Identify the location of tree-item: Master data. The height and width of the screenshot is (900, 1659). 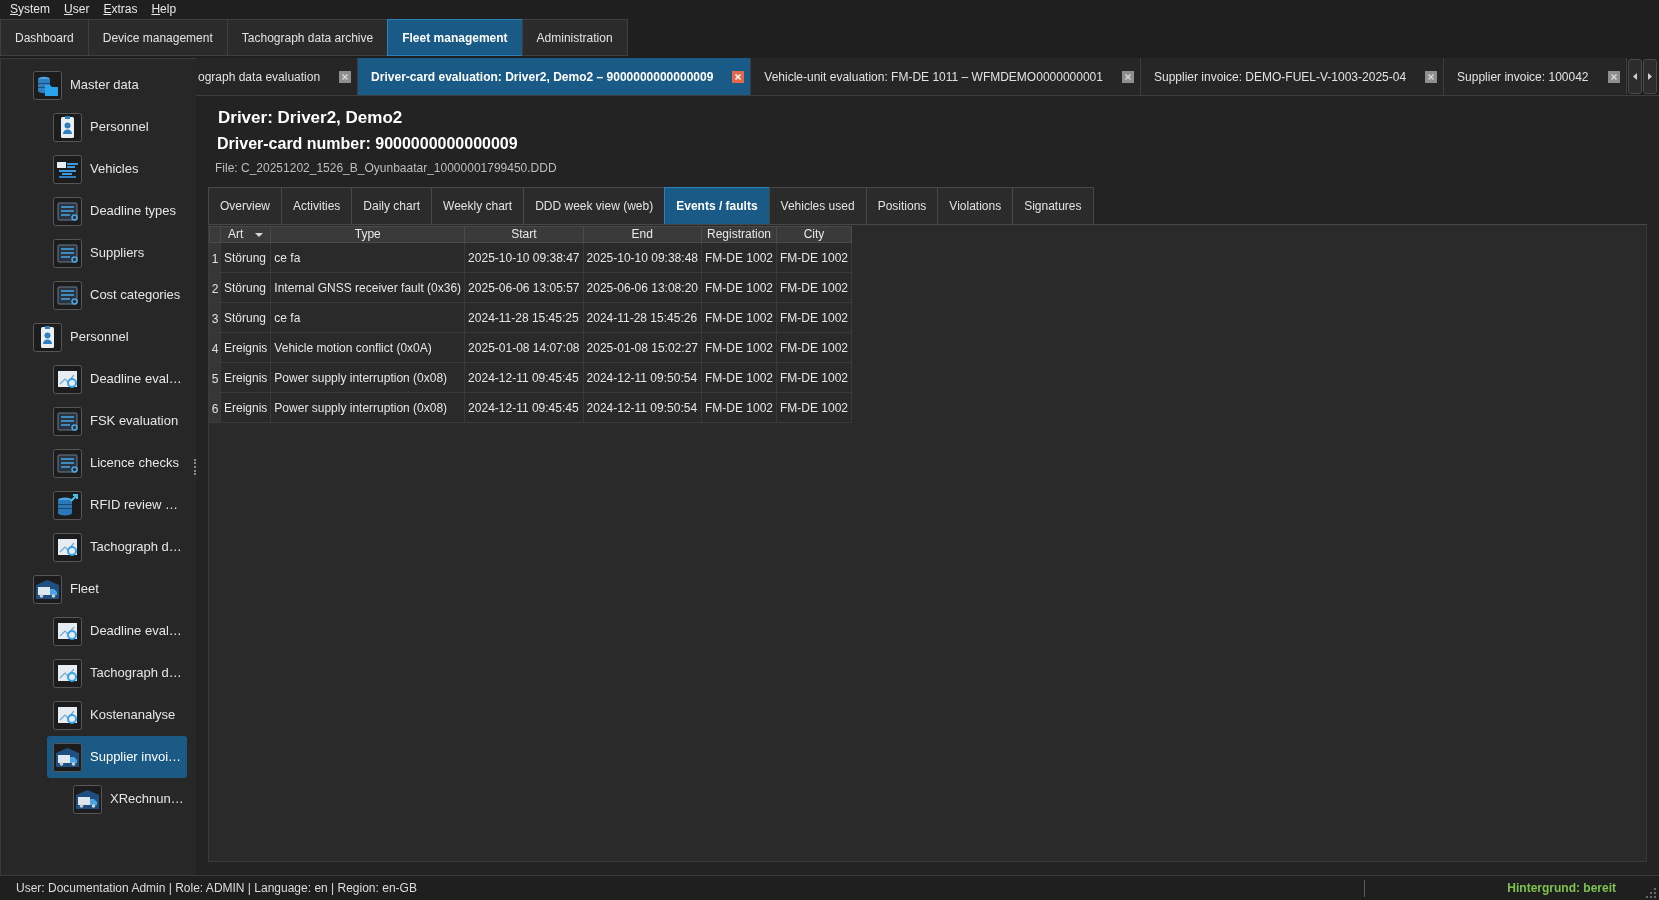
(107, 85).